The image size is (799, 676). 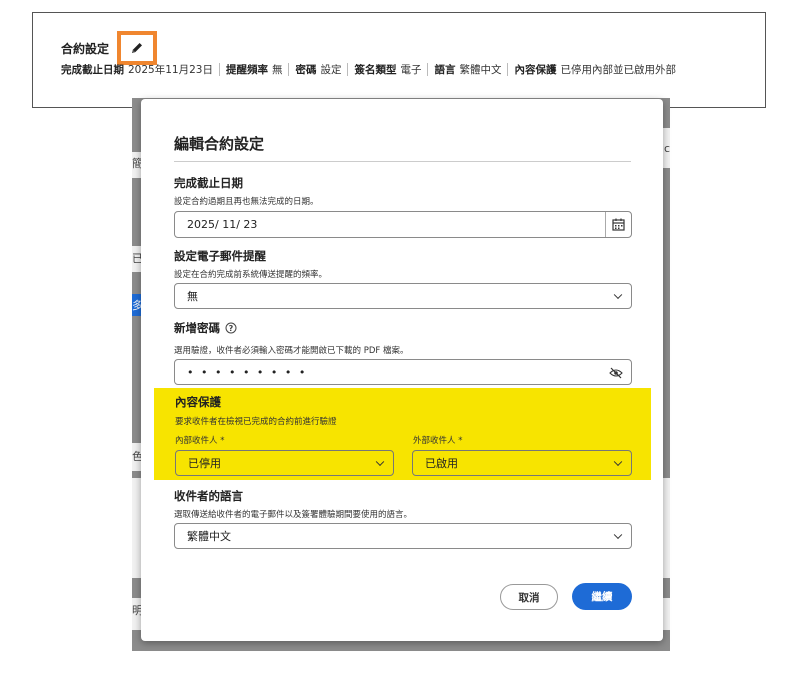 I want to click on content-protection-summary-value: 已停用內部並已啟用外部, so click(x=618, y=70).